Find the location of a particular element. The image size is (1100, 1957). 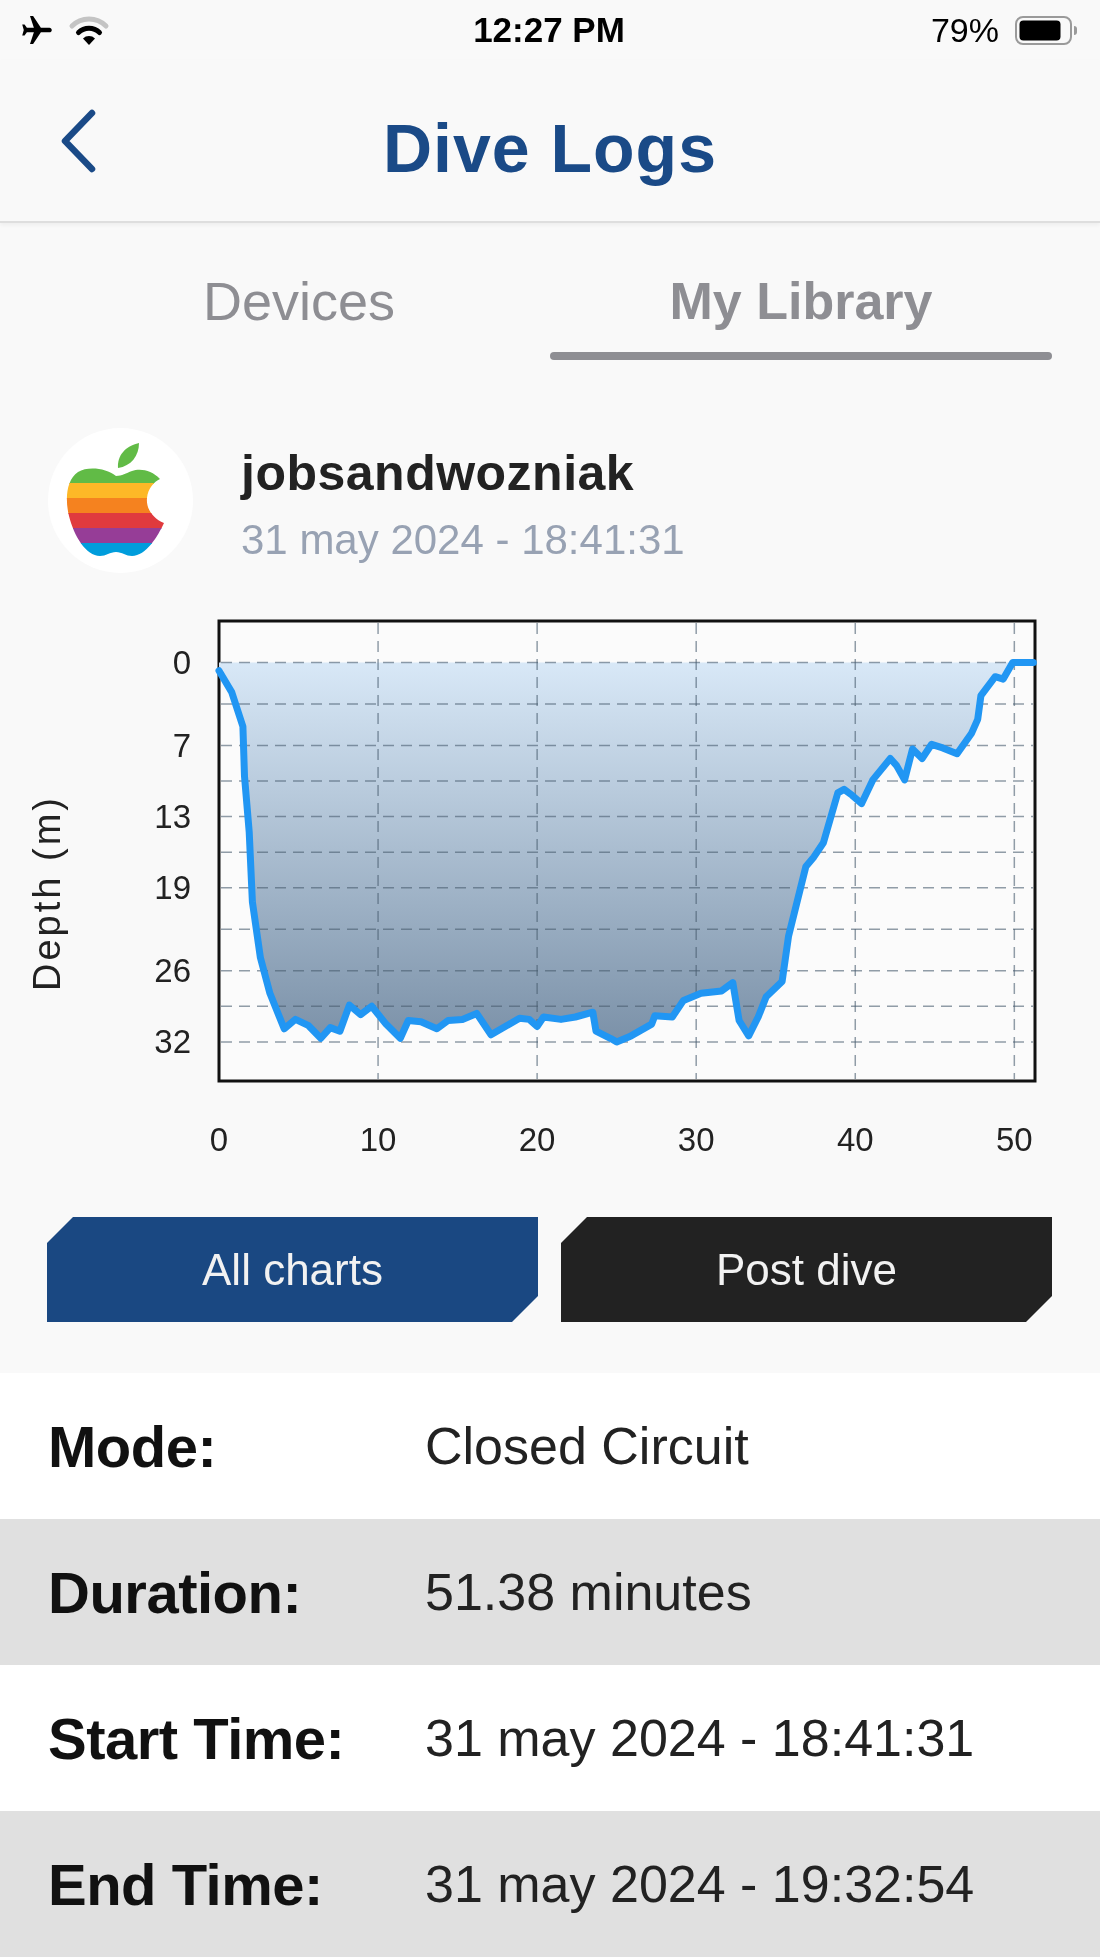

x-tick-label: 10 is located at coordinates (378, 1139).